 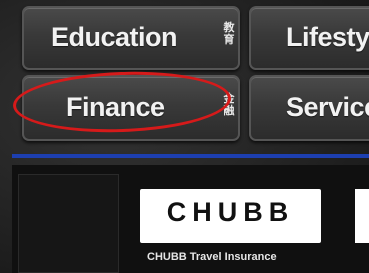 I want to click on category-tile-education: Education 教育, so click(x=131, y=38).